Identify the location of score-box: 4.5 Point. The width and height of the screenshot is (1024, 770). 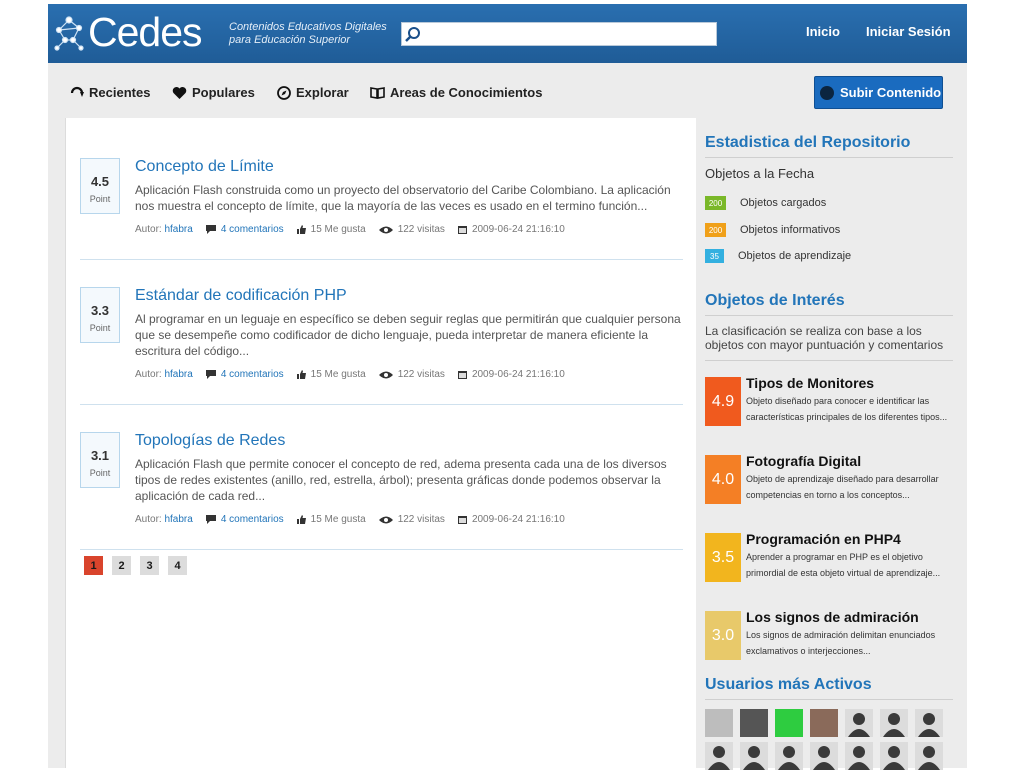
(100, 186).